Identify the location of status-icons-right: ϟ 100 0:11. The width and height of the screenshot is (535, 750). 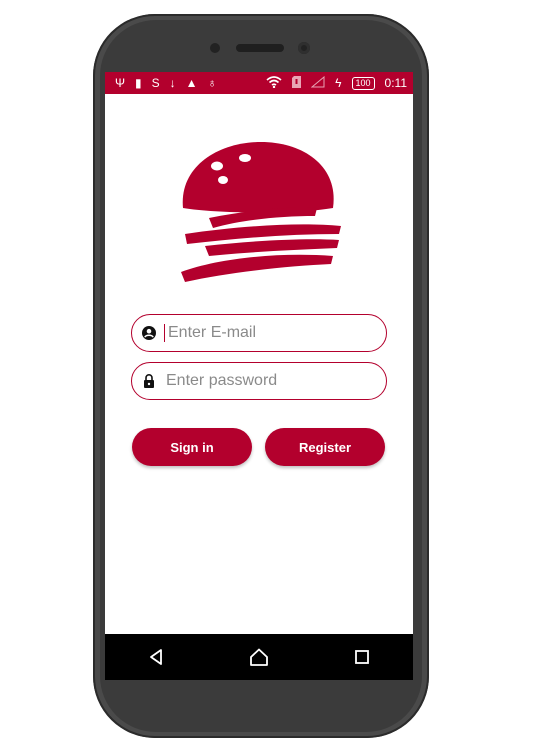
(339, 82).